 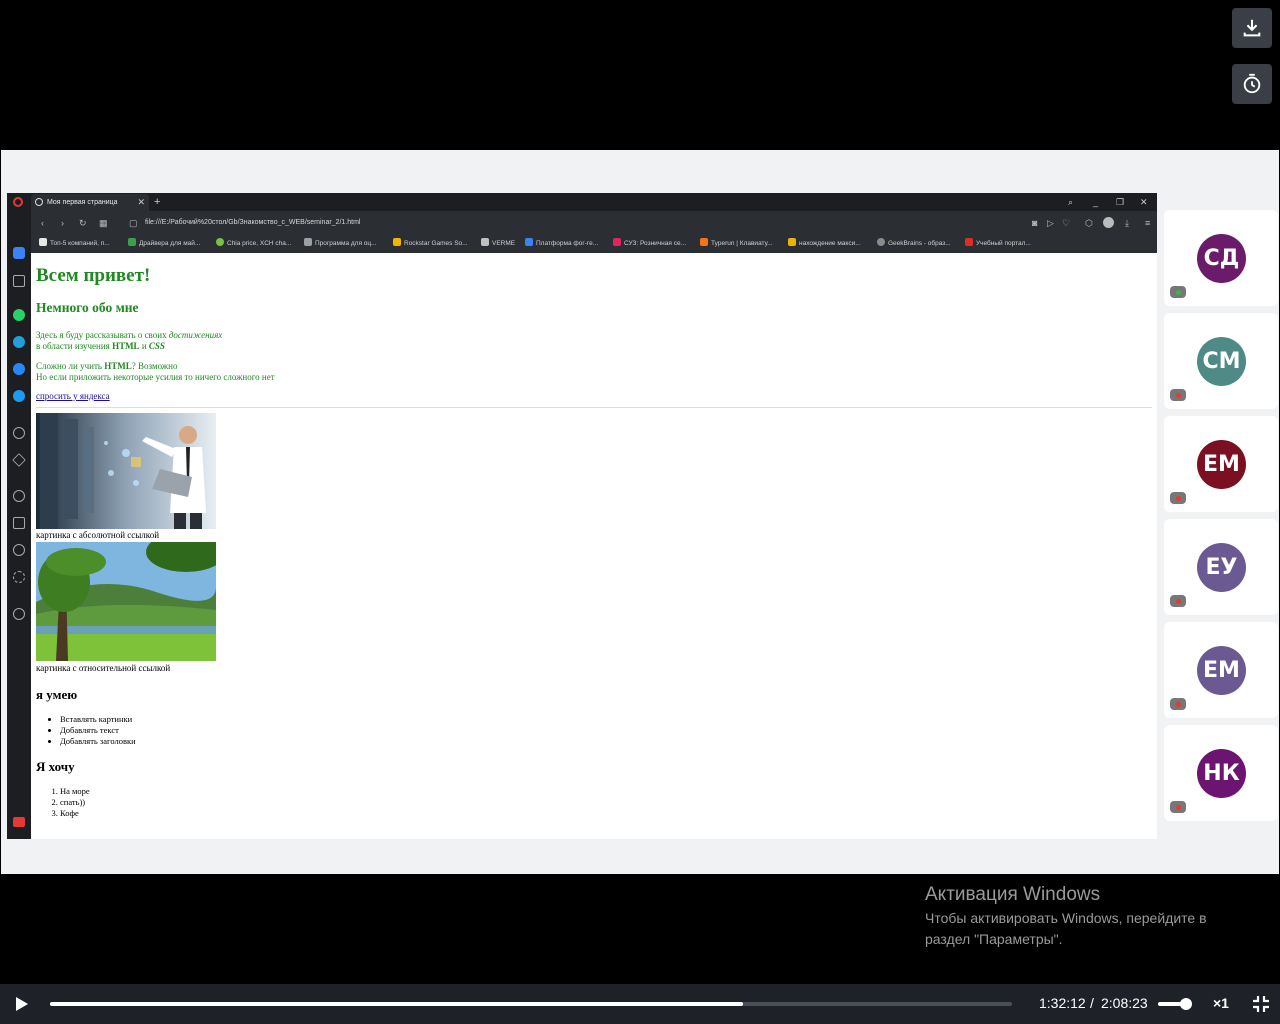 I want to click on participant-tile: НК, so click(x=1221, y=773).